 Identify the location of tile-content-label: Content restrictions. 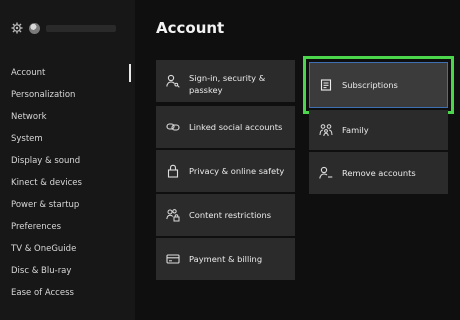
(230, 215).